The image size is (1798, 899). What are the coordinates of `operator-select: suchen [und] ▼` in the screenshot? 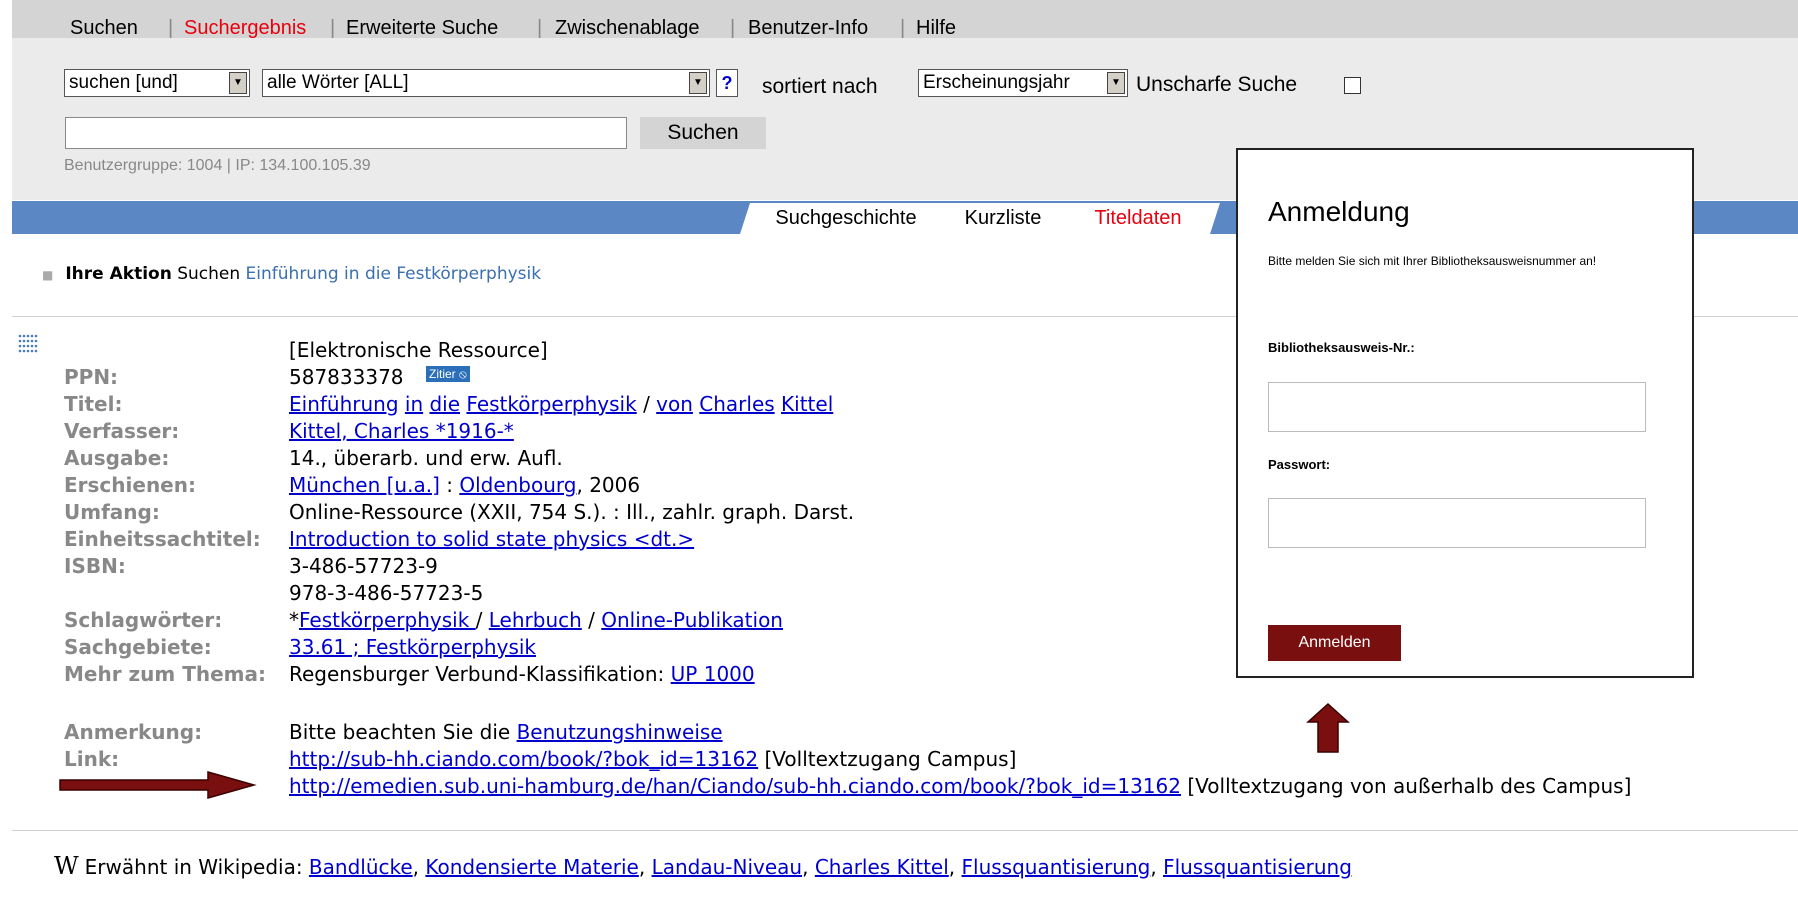 It's located at (157, 83).